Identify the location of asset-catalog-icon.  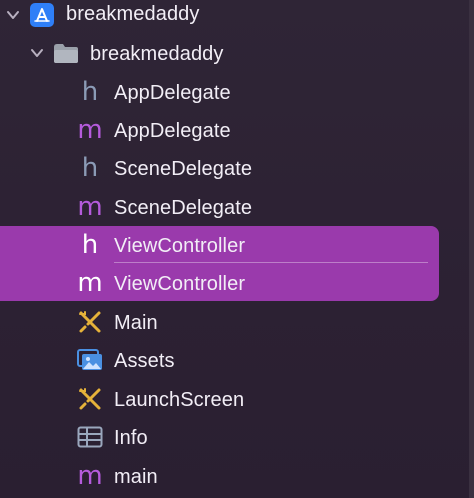
(90, 360).